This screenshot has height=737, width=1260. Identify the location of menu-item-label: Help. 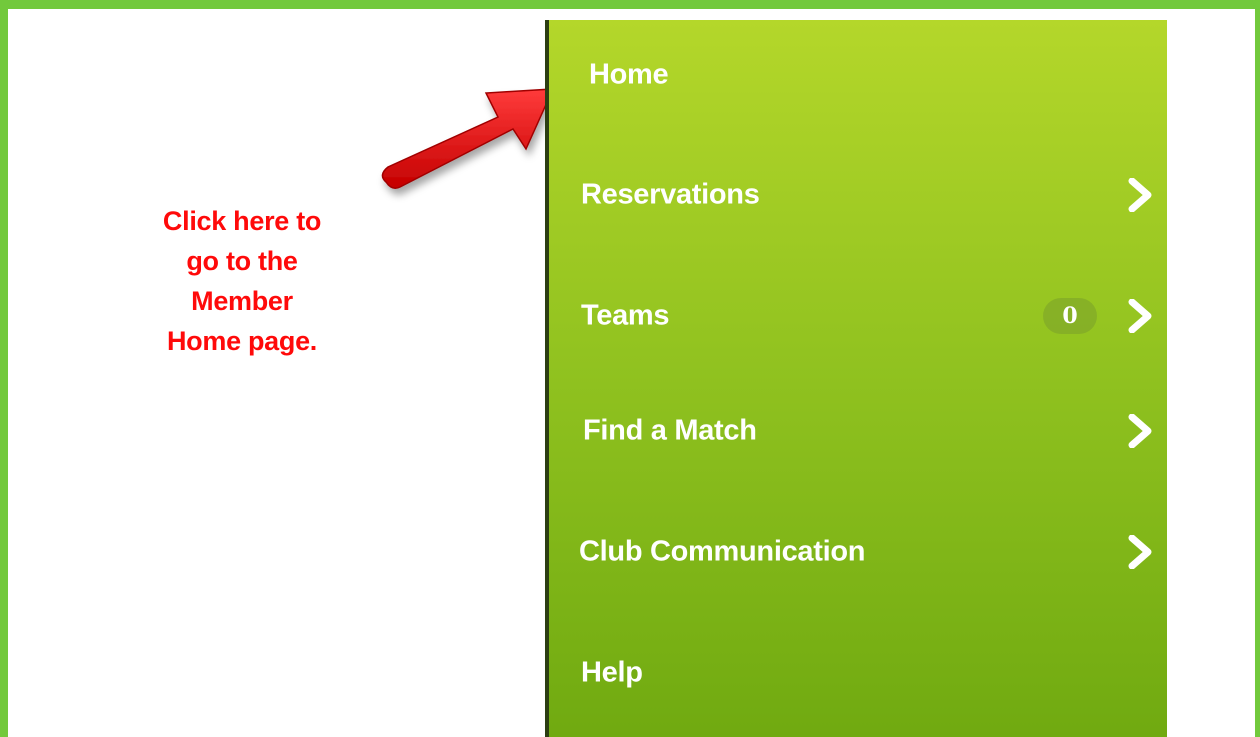
(612, 672).